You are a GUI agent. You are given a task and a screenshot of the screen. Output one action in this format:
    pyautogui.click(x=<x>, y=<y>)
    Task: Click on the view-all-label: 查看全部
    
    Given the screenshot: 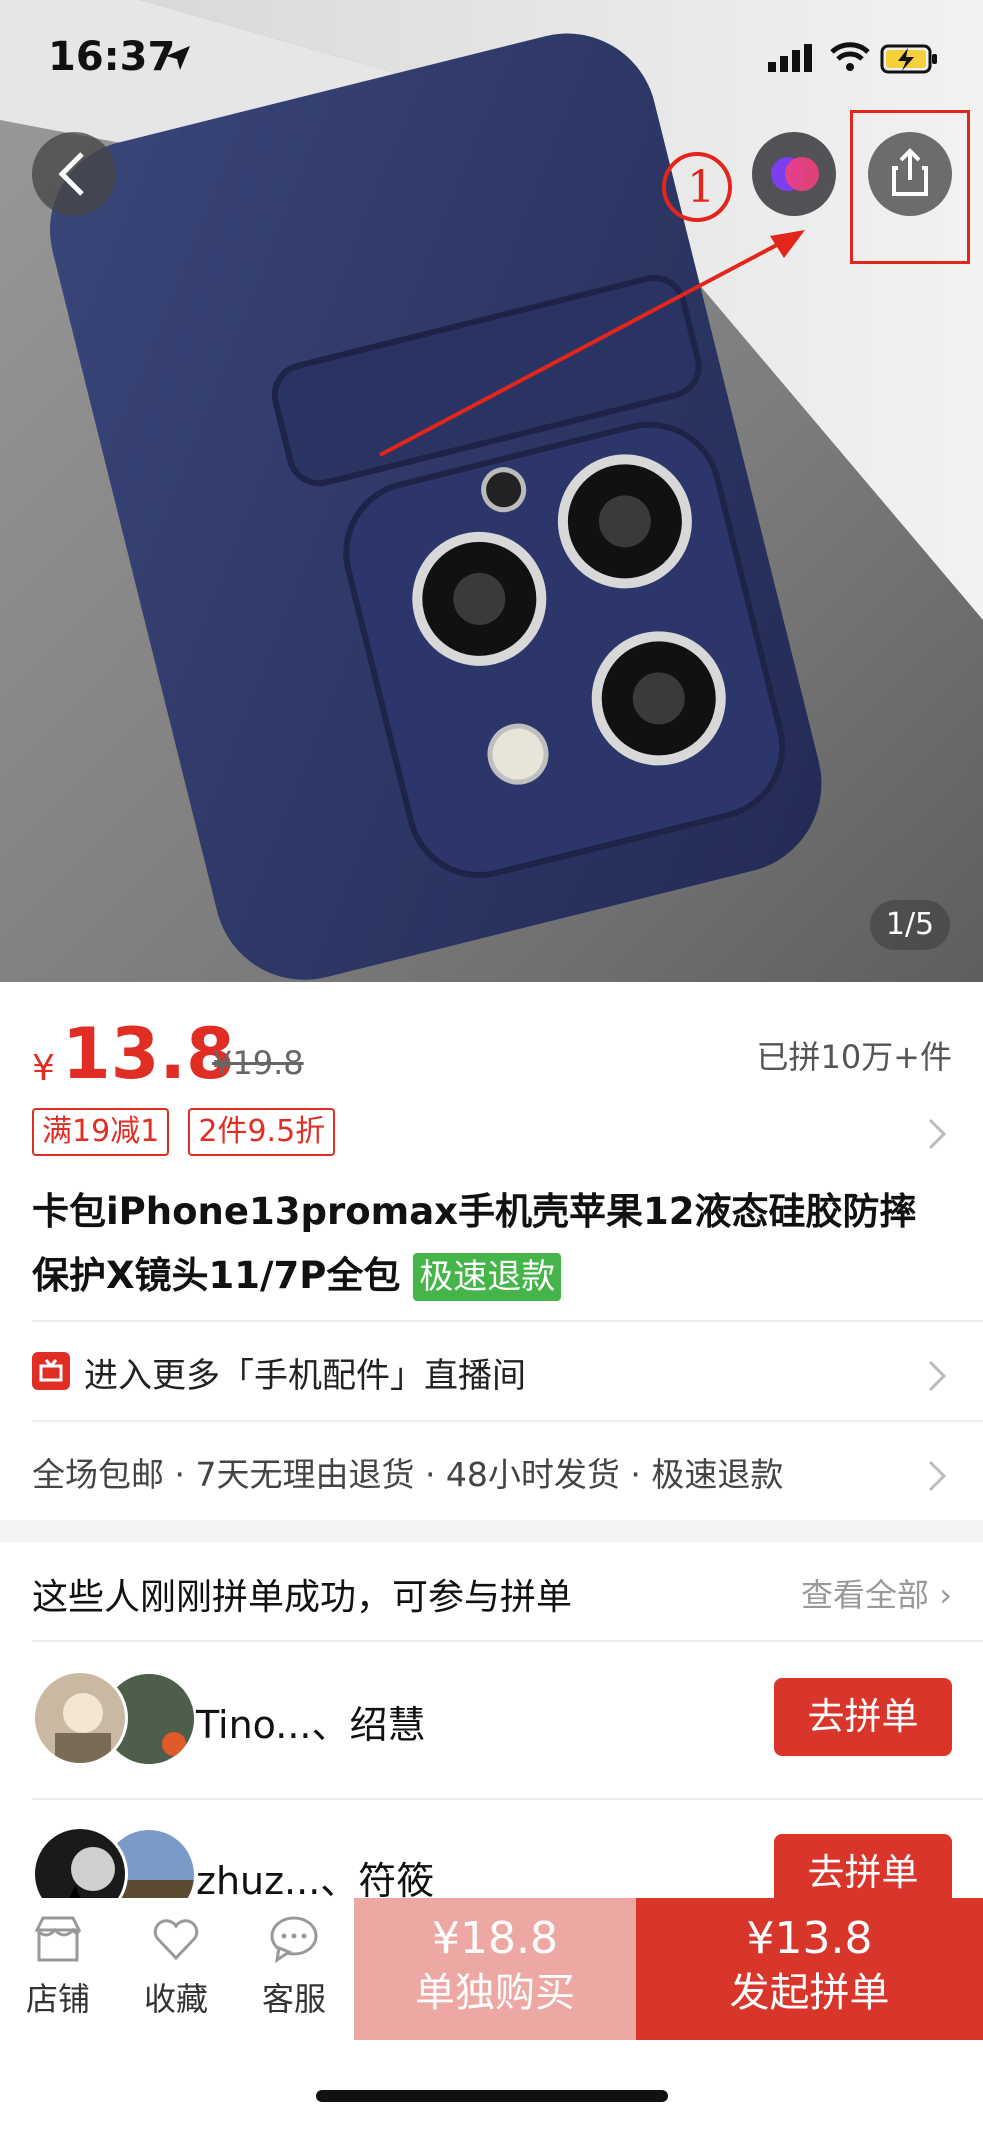 What is the action you would take?
    pyautogui.click(x=865, y=1595)
    